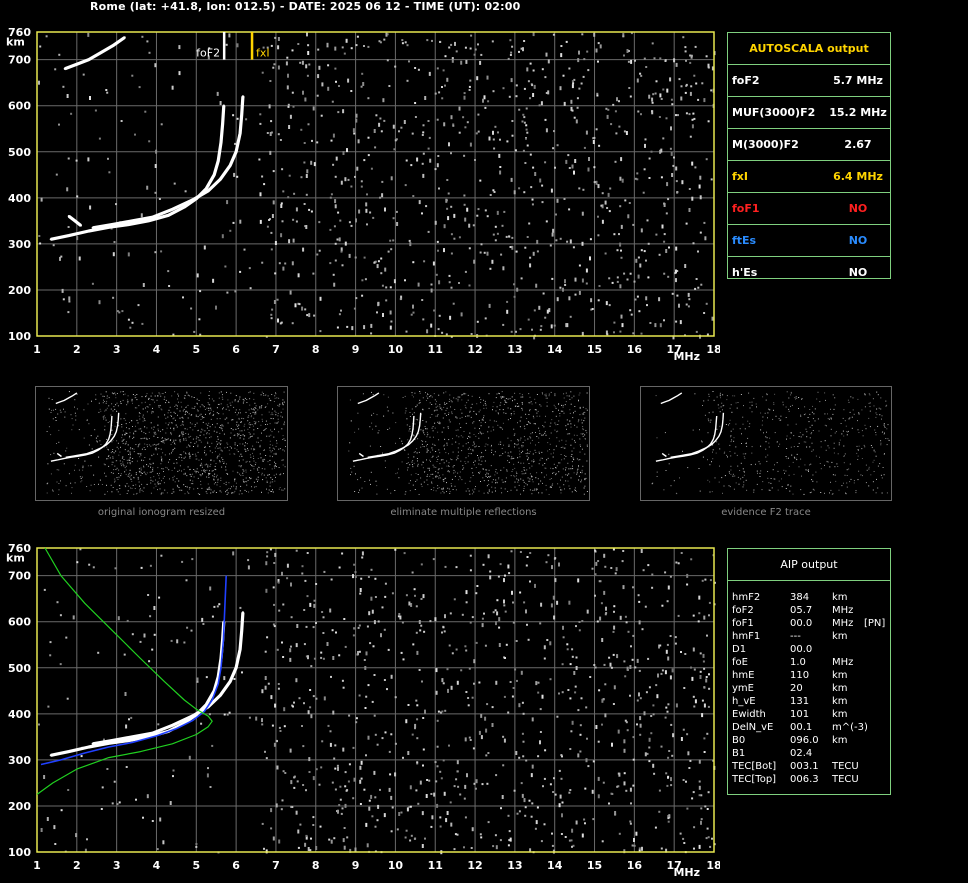  I want to click on trace-point, so click(236, 151).